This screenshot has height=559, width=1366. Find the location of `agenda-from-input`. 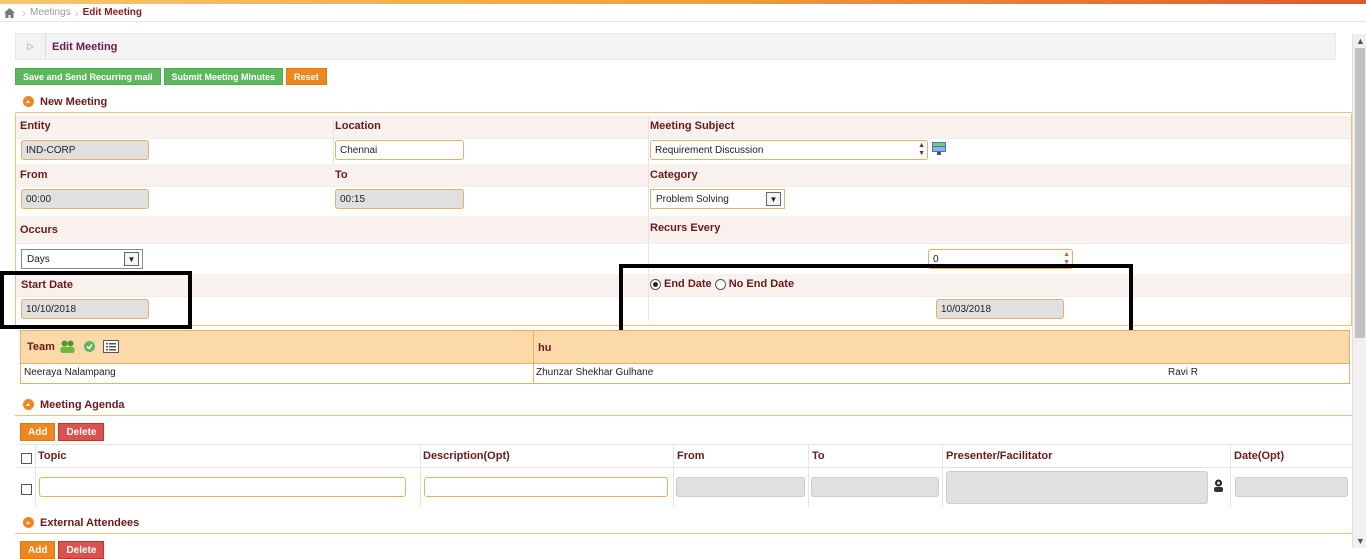

agenda-from-input is located at coordinates (740, 487).